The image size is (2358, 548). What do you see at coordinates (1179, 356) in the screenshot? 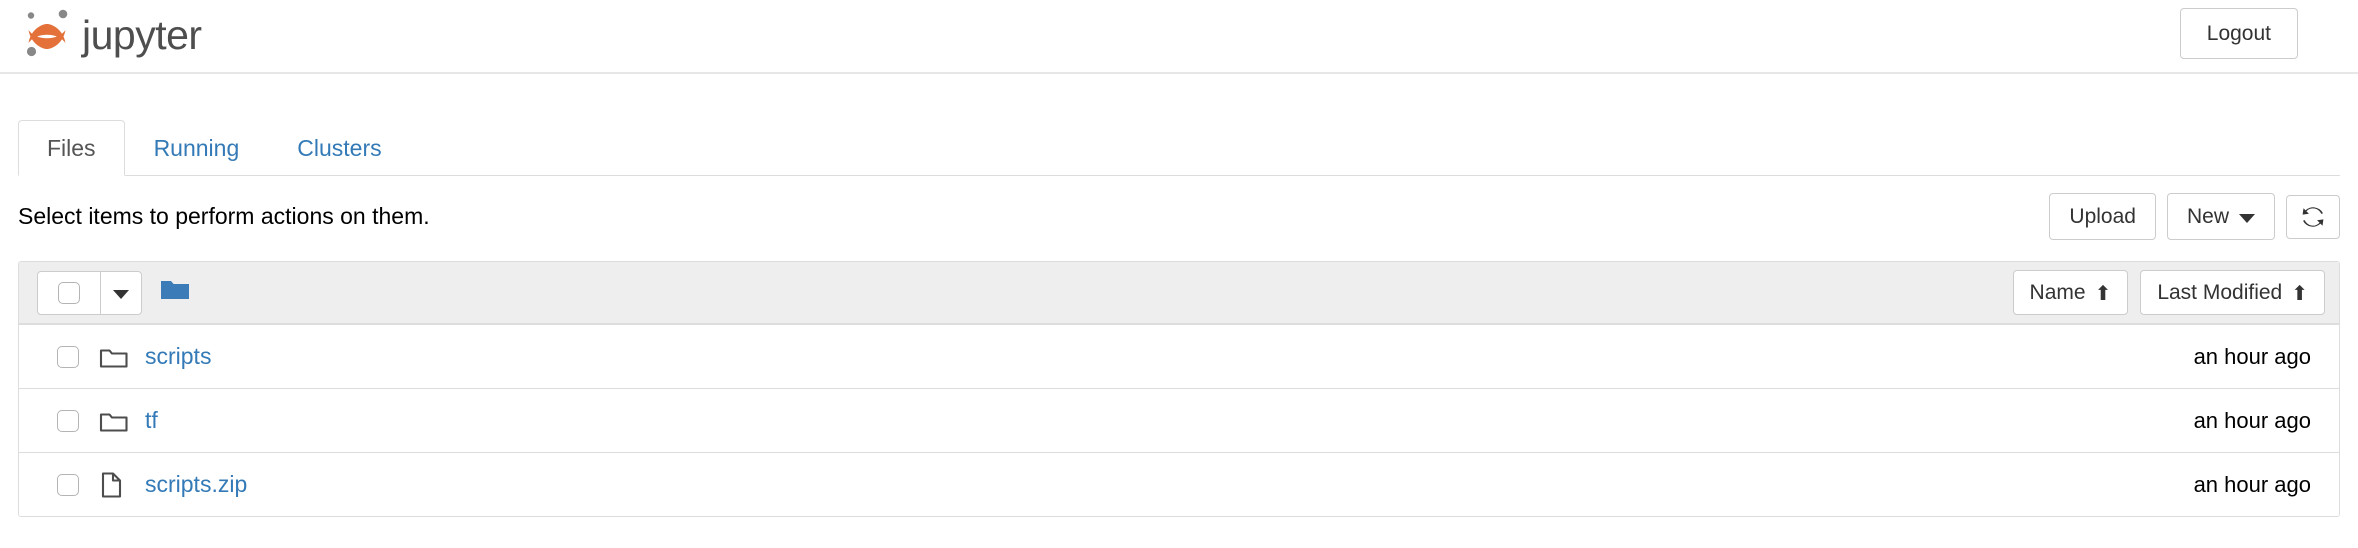
I see `table-row: scripts an hour ago` at bounding box center [1179, 356].